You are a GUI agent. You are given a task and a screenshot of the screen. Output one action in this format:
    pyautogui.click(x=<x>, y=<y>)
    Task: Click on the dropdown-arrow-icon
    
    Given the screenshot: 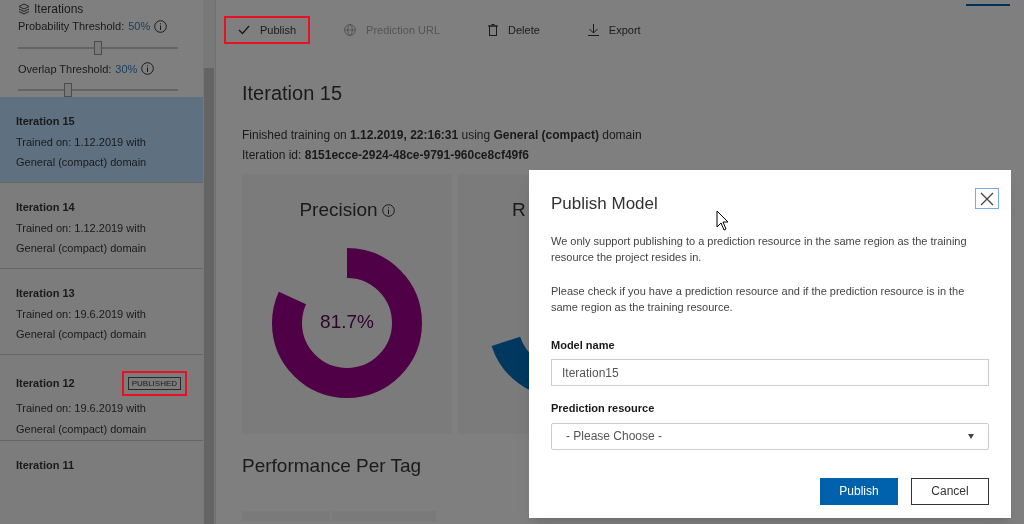 What is the action you would take?
    pyautogui.click(x=971, y=436)
    